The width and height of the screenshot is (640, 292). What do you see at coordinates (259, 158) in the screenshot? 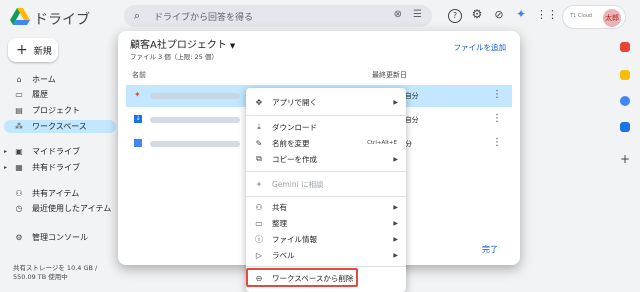
I see `copy-icon: ⧉` at bounding box center [259, 158].